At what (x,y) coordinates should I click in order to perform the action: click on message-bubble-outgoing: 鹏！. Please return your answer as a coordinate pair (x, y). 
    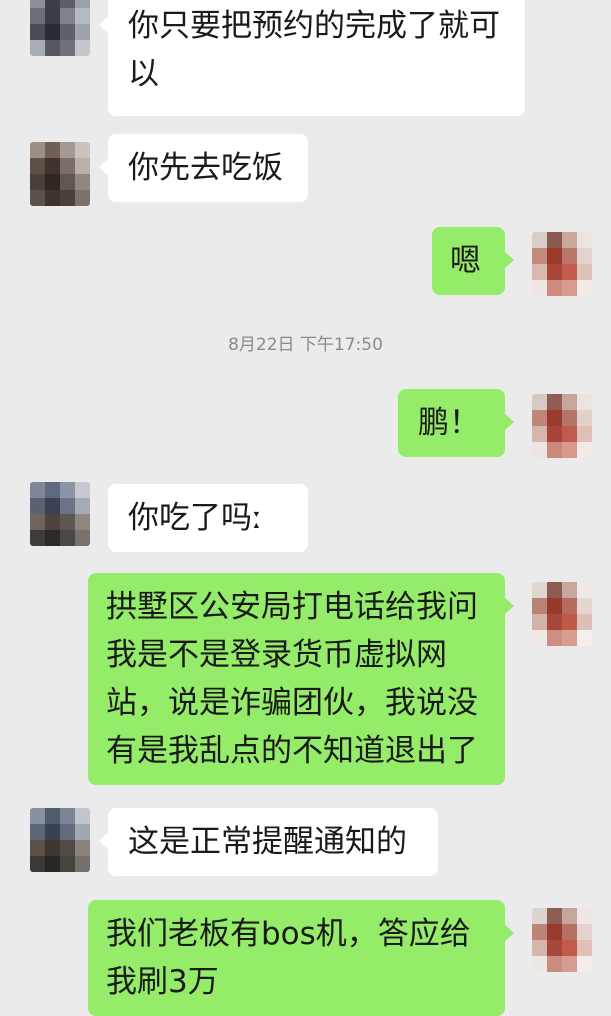
    Looking at the image, I should click on (456, 423).